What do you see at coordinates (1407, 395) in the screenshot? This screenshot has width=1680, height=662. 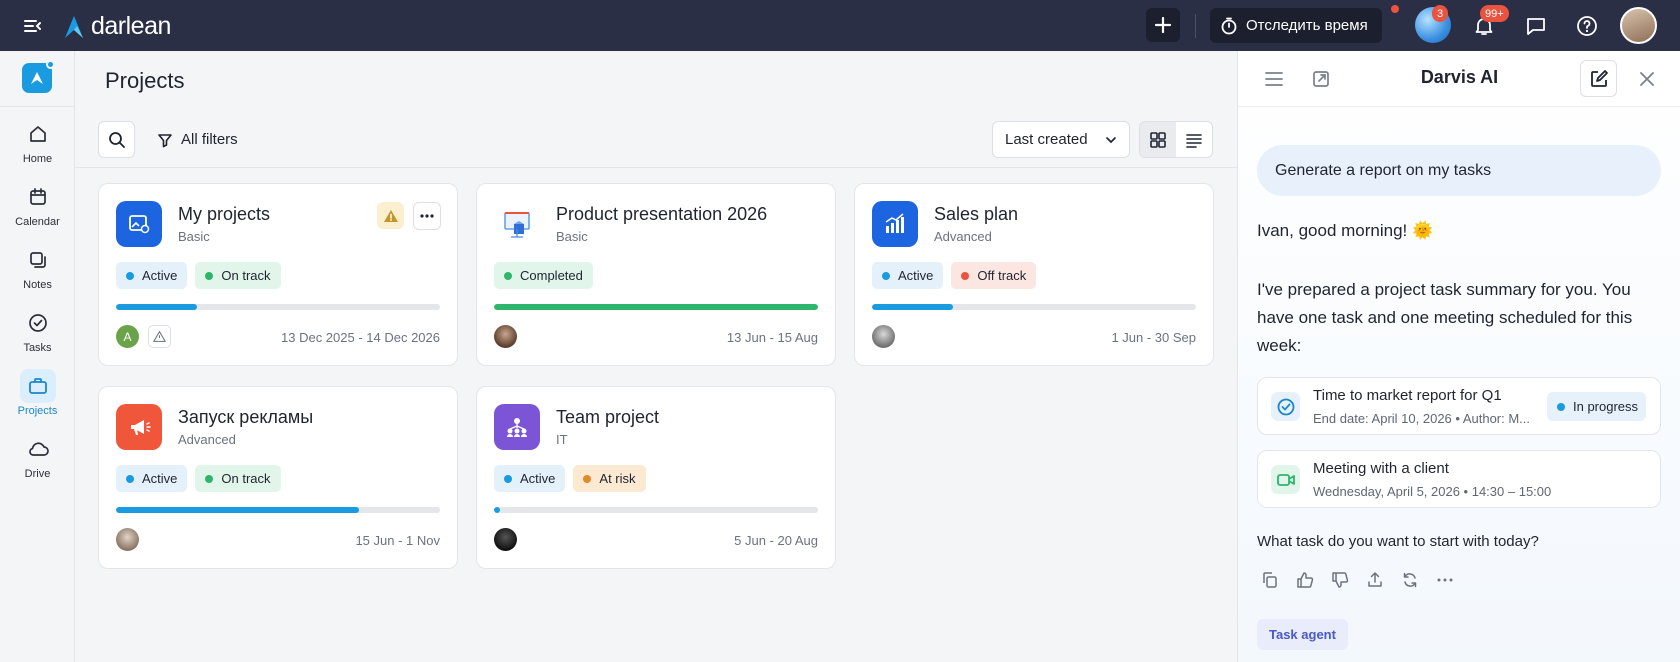 I see `task-title: Time to market report for Q1` at bounding box center [1407, 395].